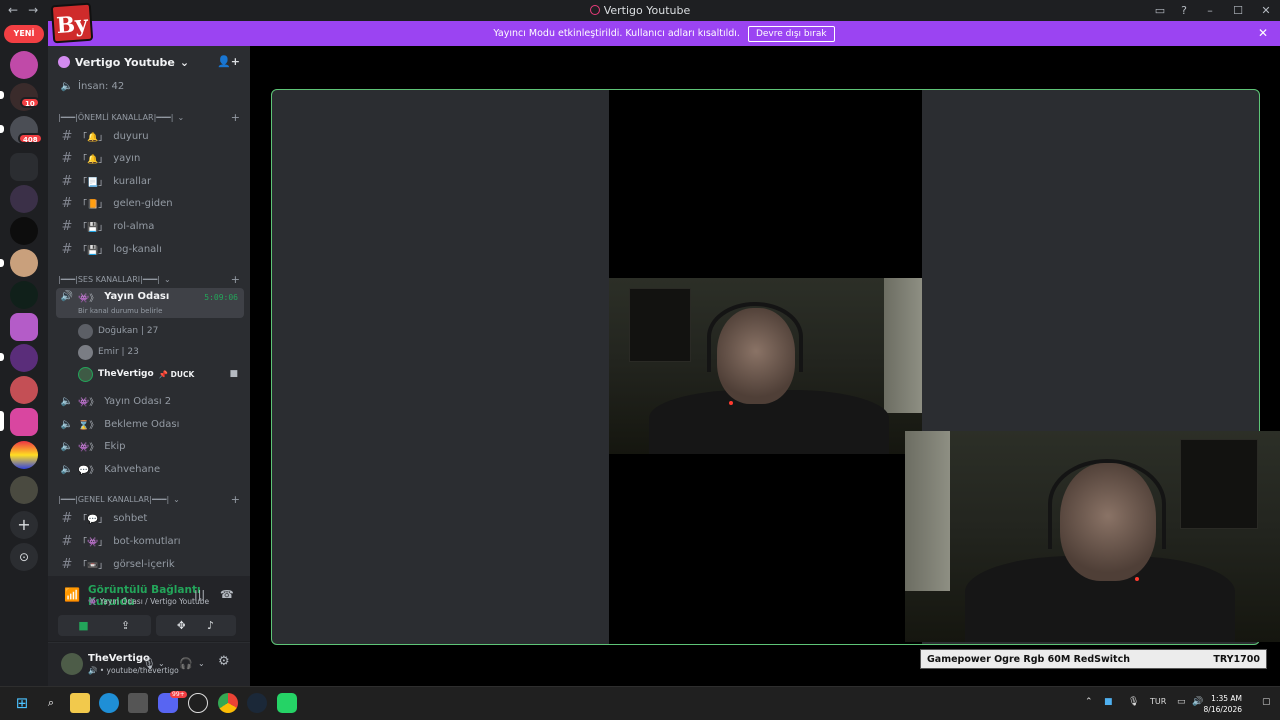  What do you see at coordinates (150, 158) in the screenshot?
I see `channel-item: # 「🔔」 yayın` at bounding box center [150, 158].